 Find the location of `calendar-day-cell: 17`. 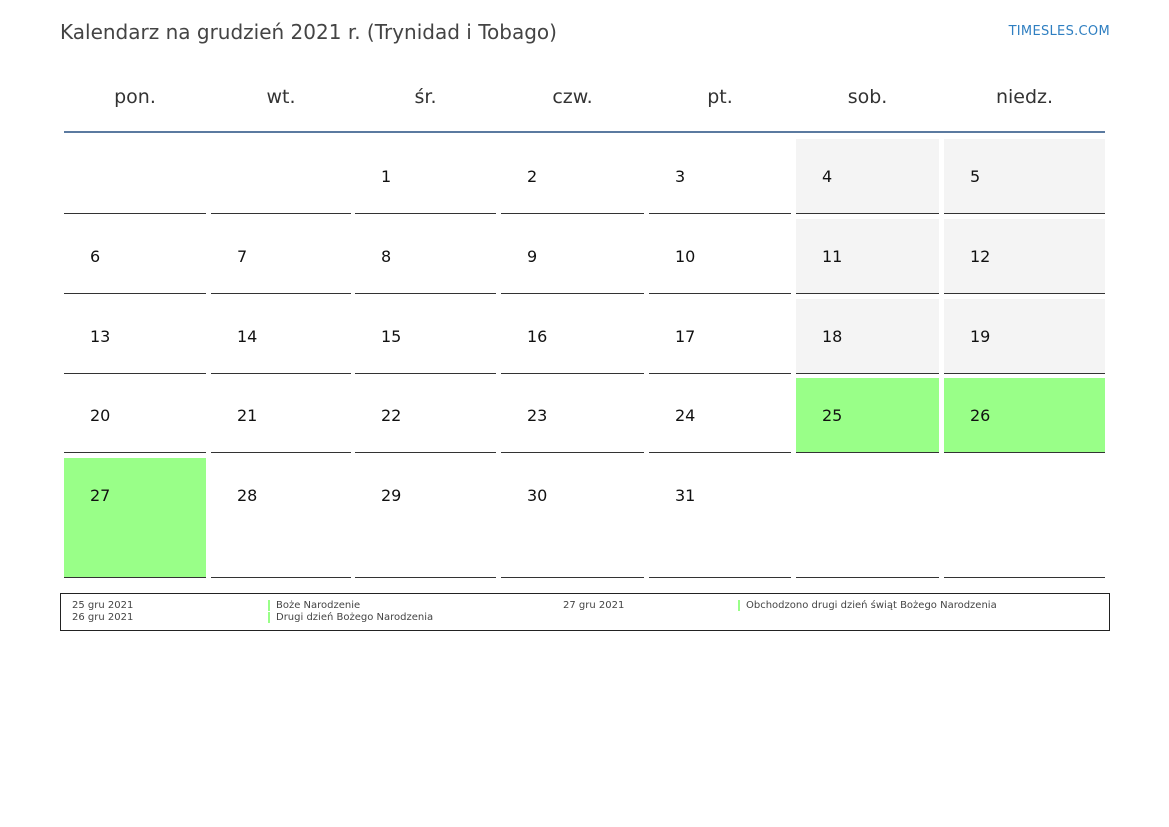

calendar-day-cell: 17 is located at coordinates (720, 336).